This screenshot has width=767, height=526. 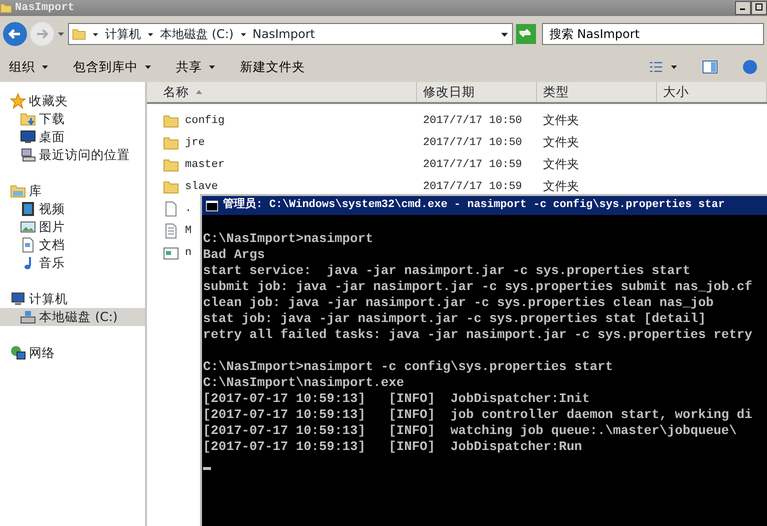 What do you see at coordinates (29, 67) in the screenshot?
I see `toolbar-button: 组织` at bounding box center [29, 67].